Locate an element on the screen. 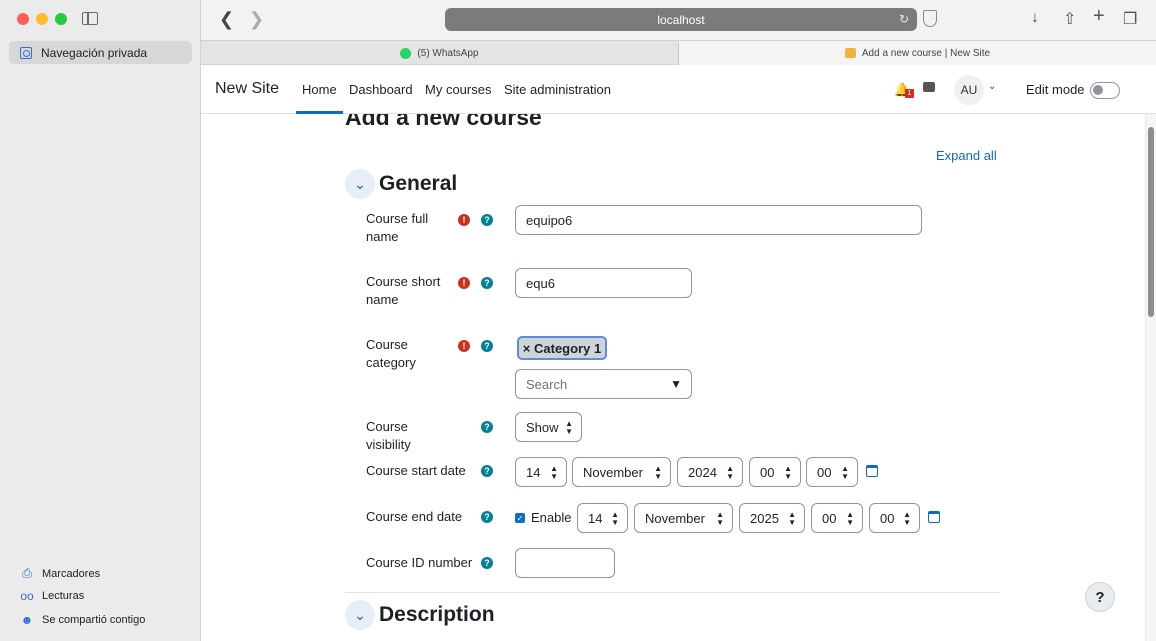  end-year-select: 2025 ▲ ▼ is located at coordinates (772, 518).